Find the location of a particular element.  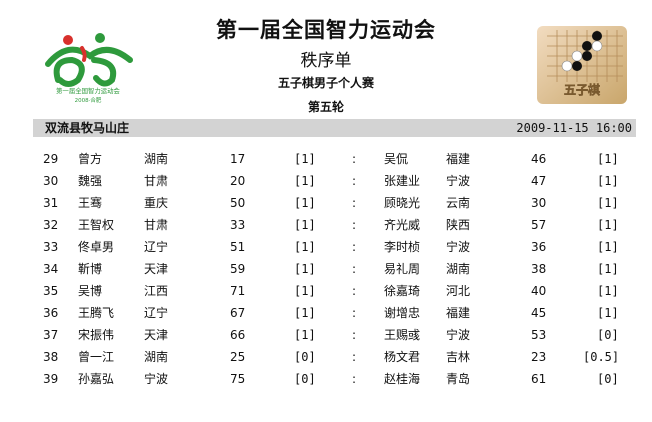

player2-name: 徐嘉琦 is located at coordinates (402, 291).